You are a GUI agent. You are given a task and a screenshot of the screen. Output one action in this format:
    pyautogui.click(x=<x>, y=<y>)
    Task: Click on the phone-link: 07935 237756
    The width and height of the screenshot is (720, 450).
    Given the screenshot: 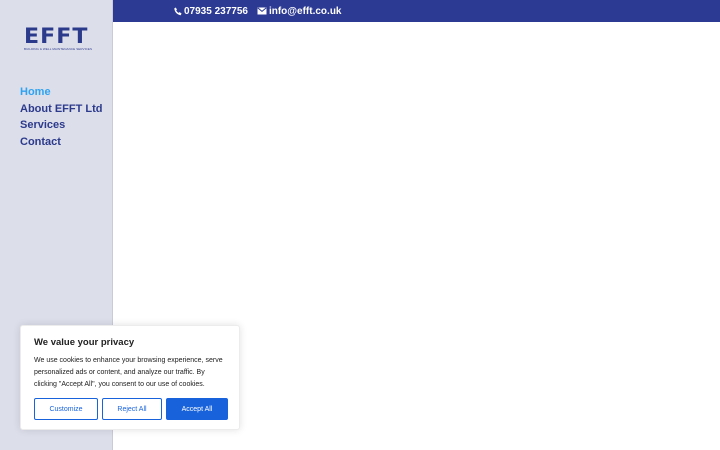 What is the action you would take?
    pyautogui.click(x=211, y=11)
    